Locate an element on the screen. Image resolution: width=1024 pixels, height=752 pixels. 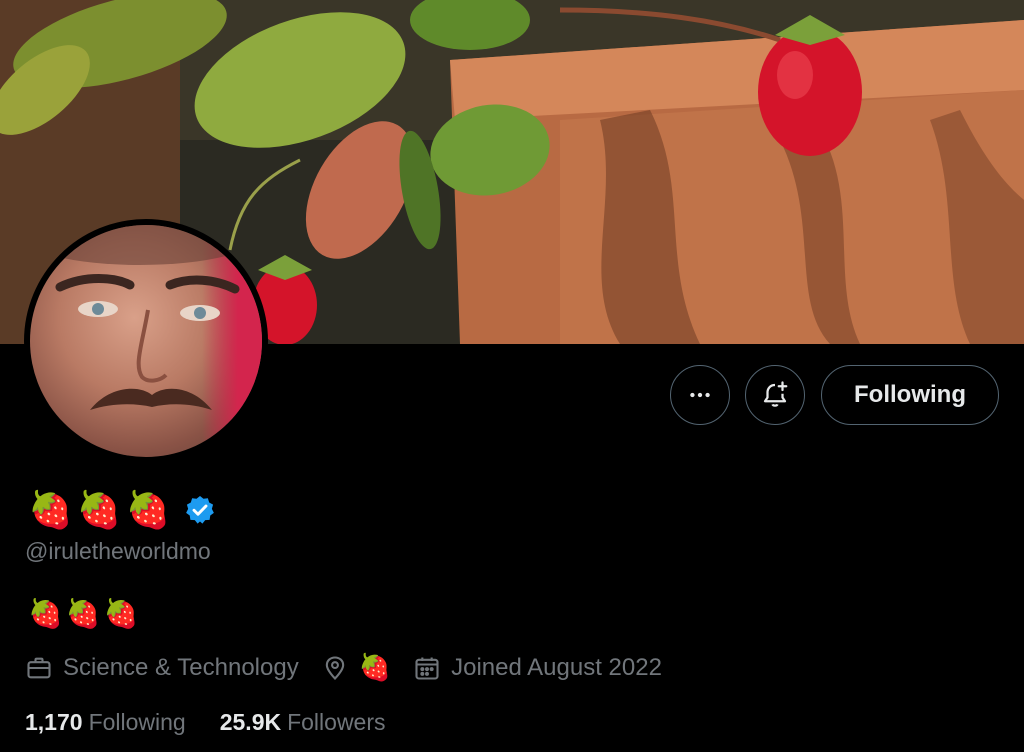
calendar-icon is located at coordinates (427, 668).